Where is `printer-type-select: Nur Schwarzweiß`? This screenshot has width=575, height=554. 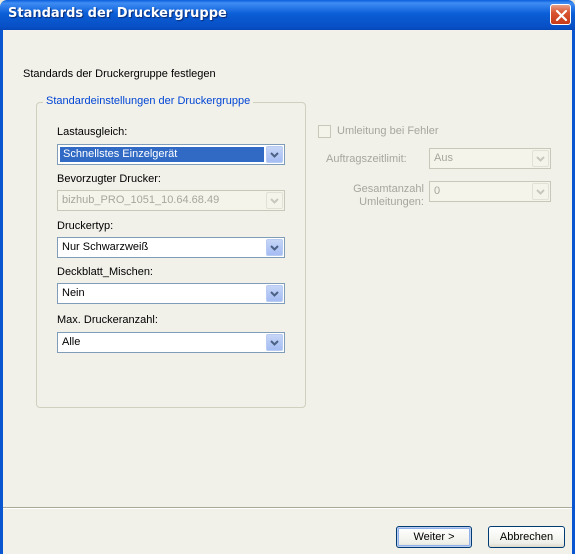 printer-type-select: Nur Schwarzweiß is located at coordinates (171, 247).